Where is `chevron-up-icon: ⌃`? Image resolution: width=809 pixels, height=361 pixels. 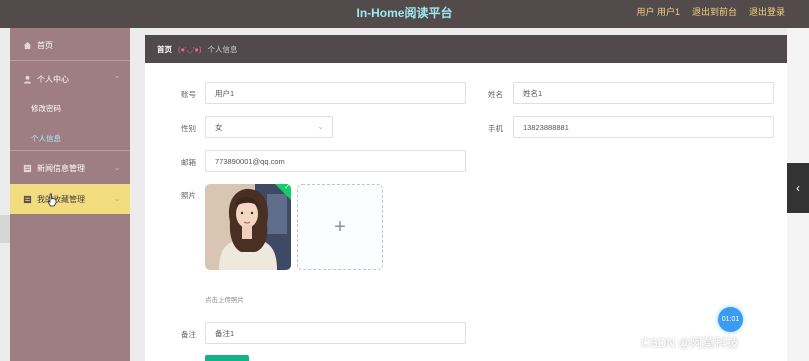
chevron-up-icon: ⌃ is located at coordinates (117, 79).